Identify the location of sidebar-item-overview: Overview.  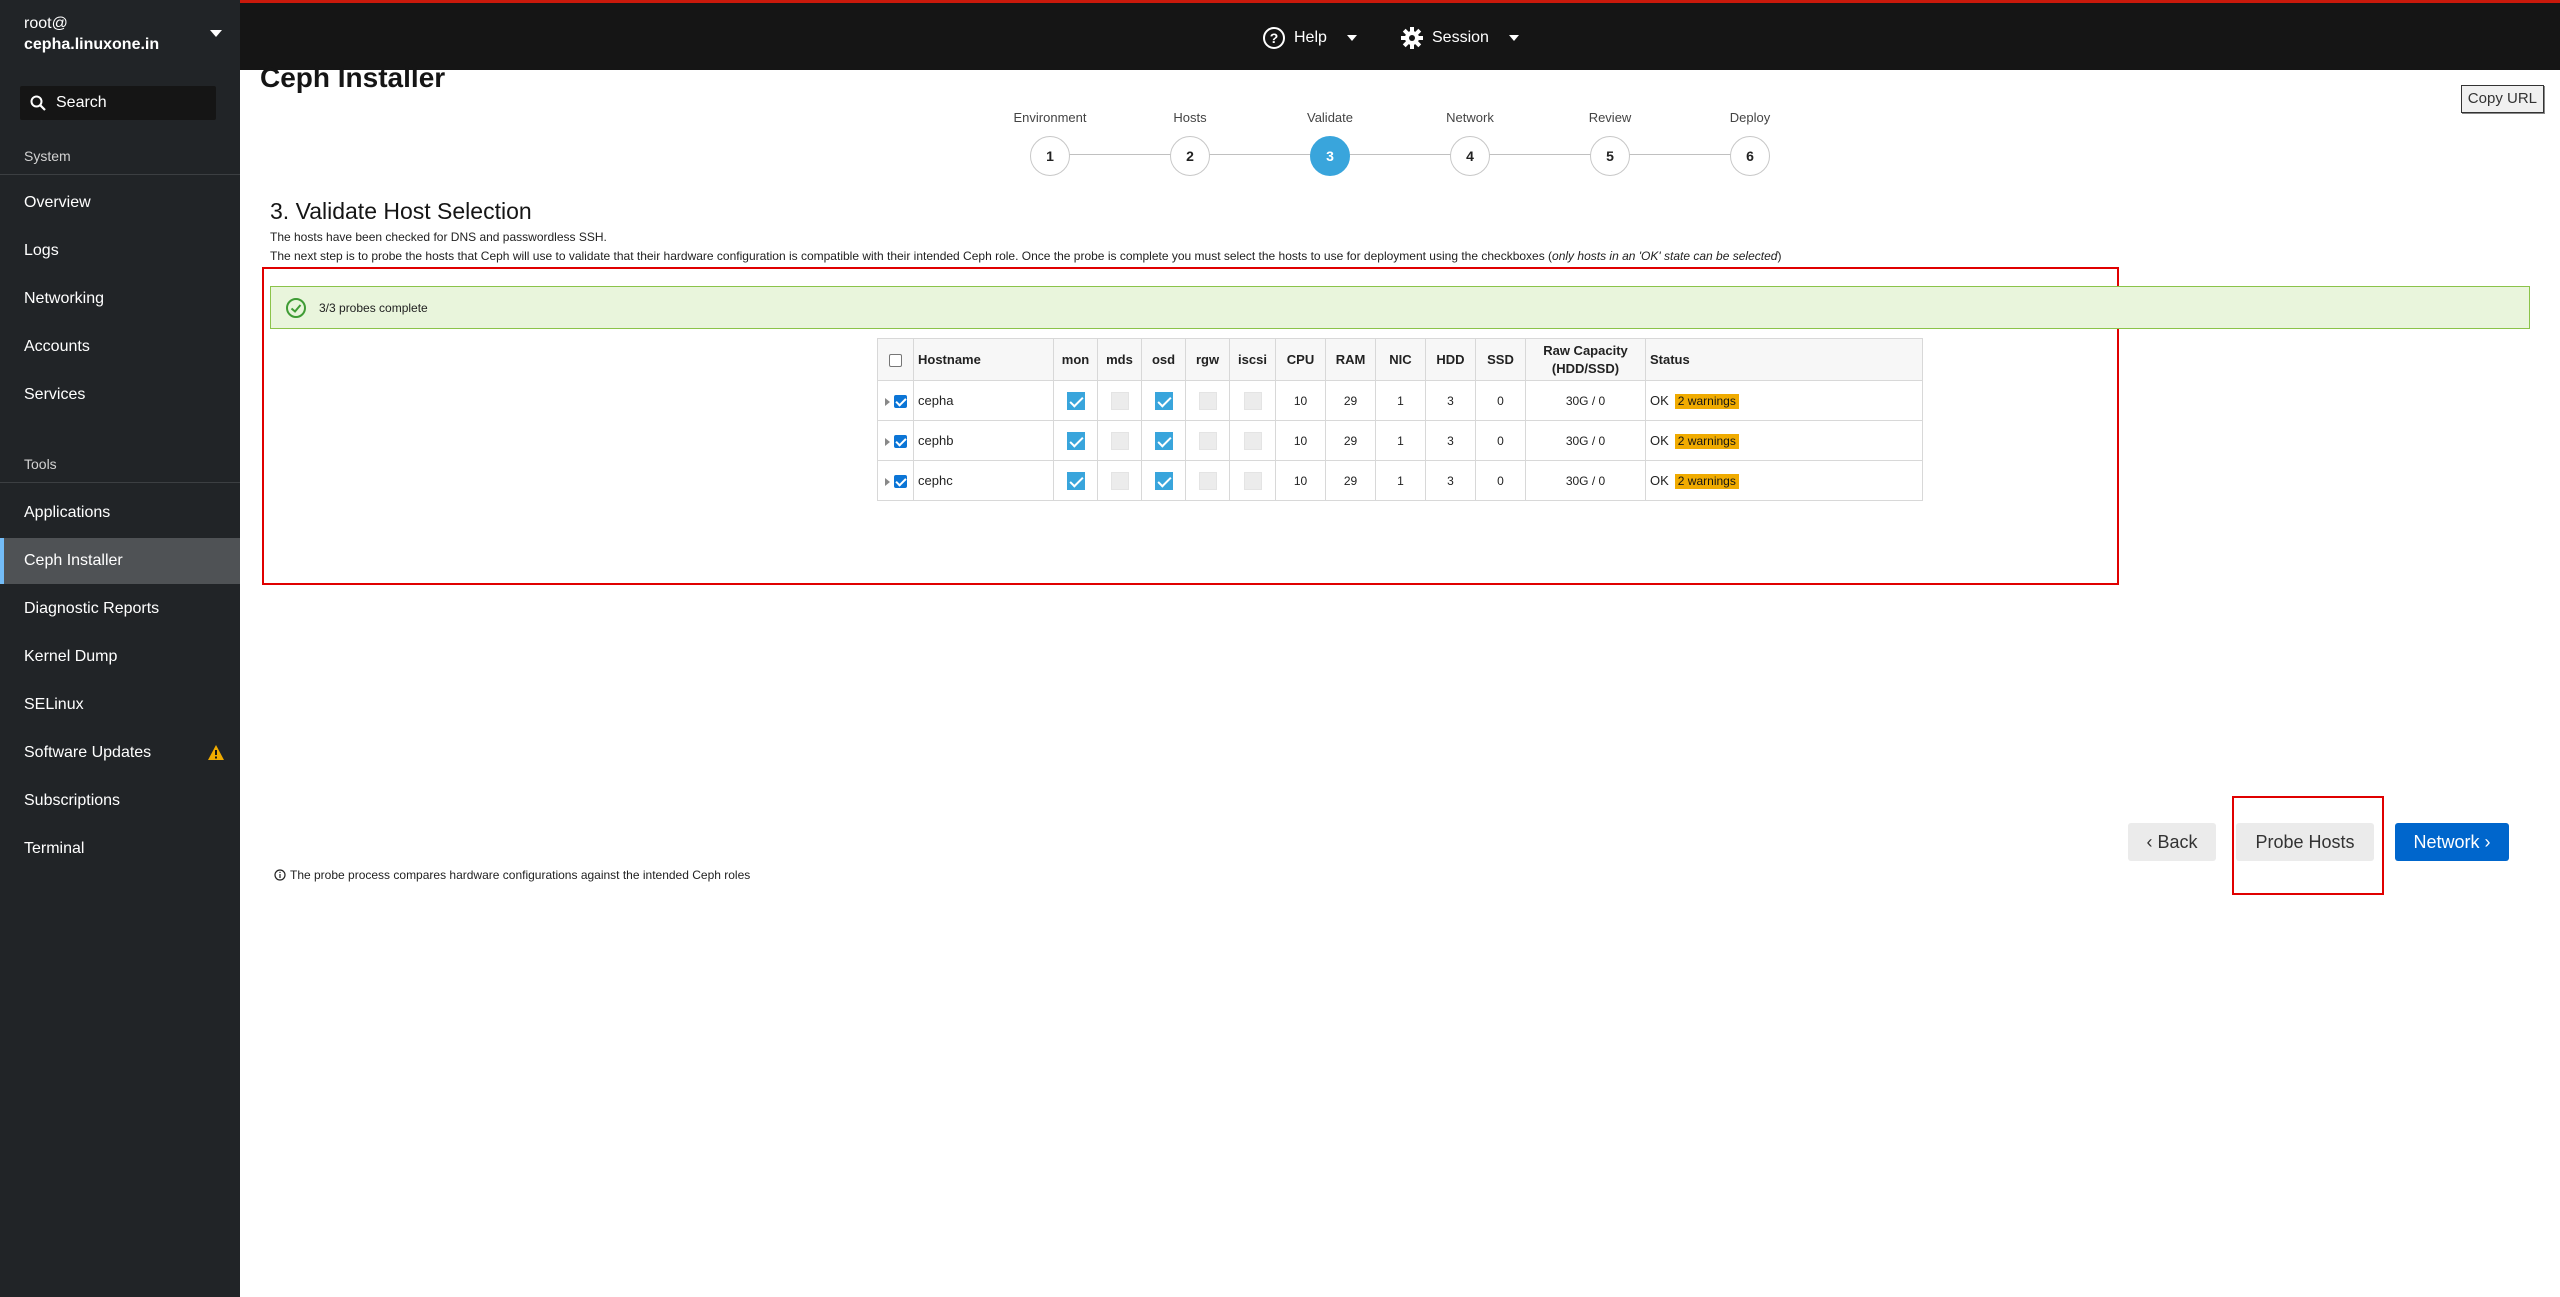
(120, 203).